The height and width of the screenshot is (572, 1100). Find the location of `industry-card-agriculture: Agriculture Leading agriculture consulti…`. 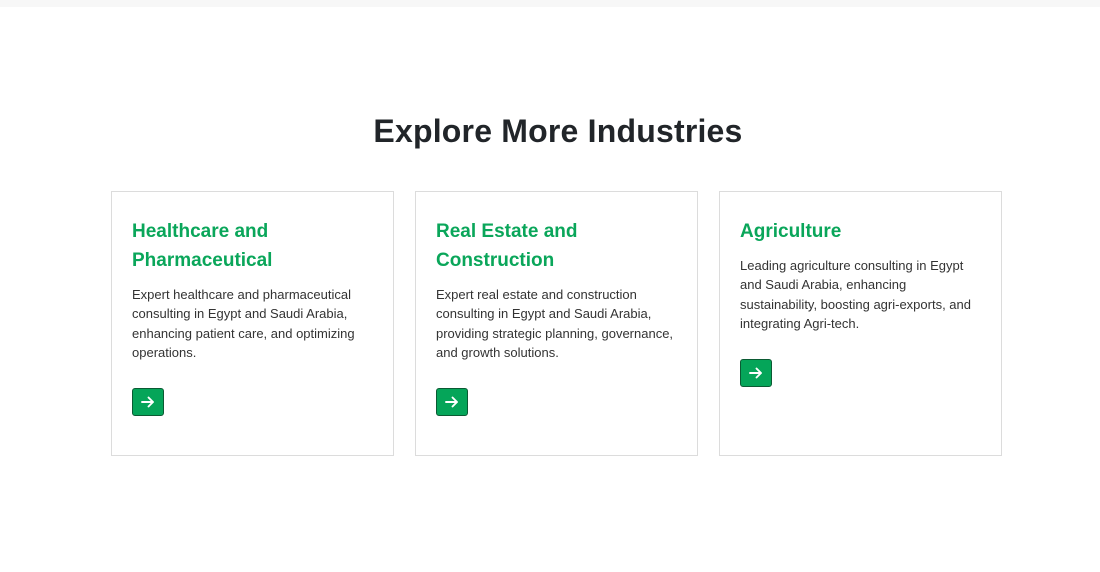

industry-card-agriculture: Agriculture Leading agriculture consulti… is located at coordinates (860, 323).